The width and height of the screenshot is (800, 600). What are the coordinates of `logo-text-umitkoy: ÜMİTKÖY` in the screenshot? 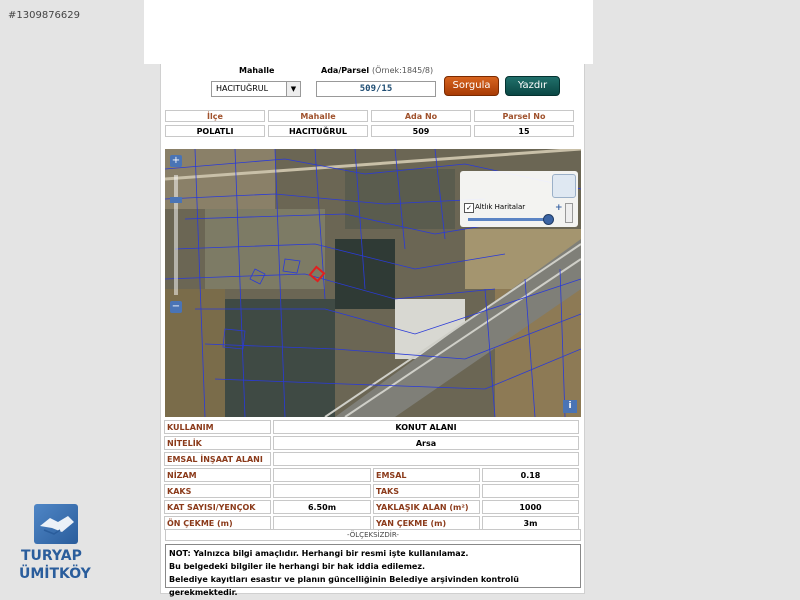 It's located at (55, 574).